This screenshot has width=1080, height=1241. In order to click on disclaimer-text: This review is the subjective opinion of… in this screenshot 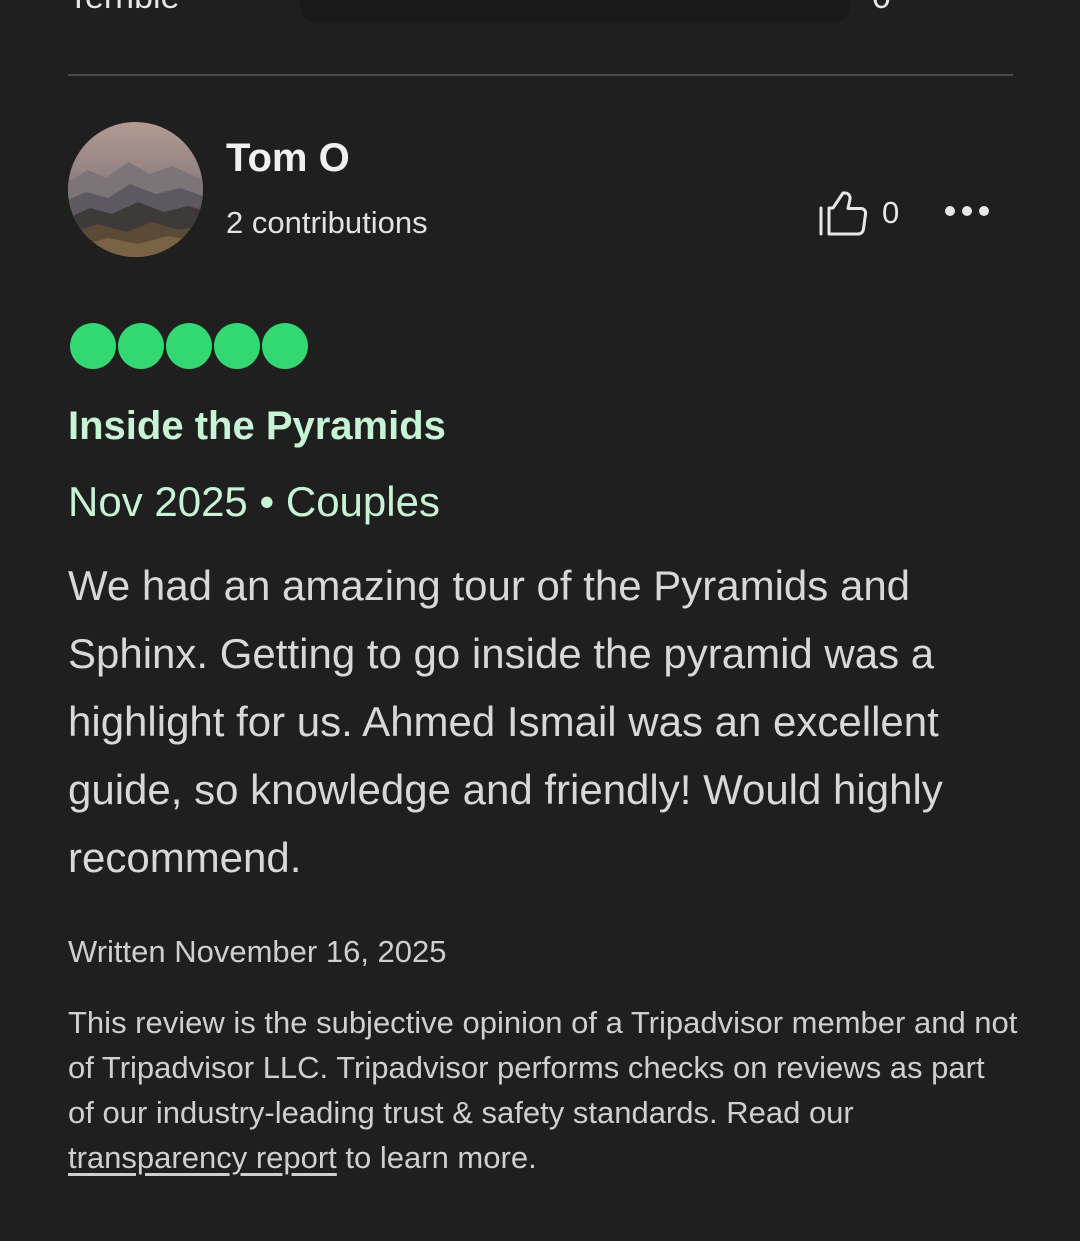, I will do `click(543, 1067)`.